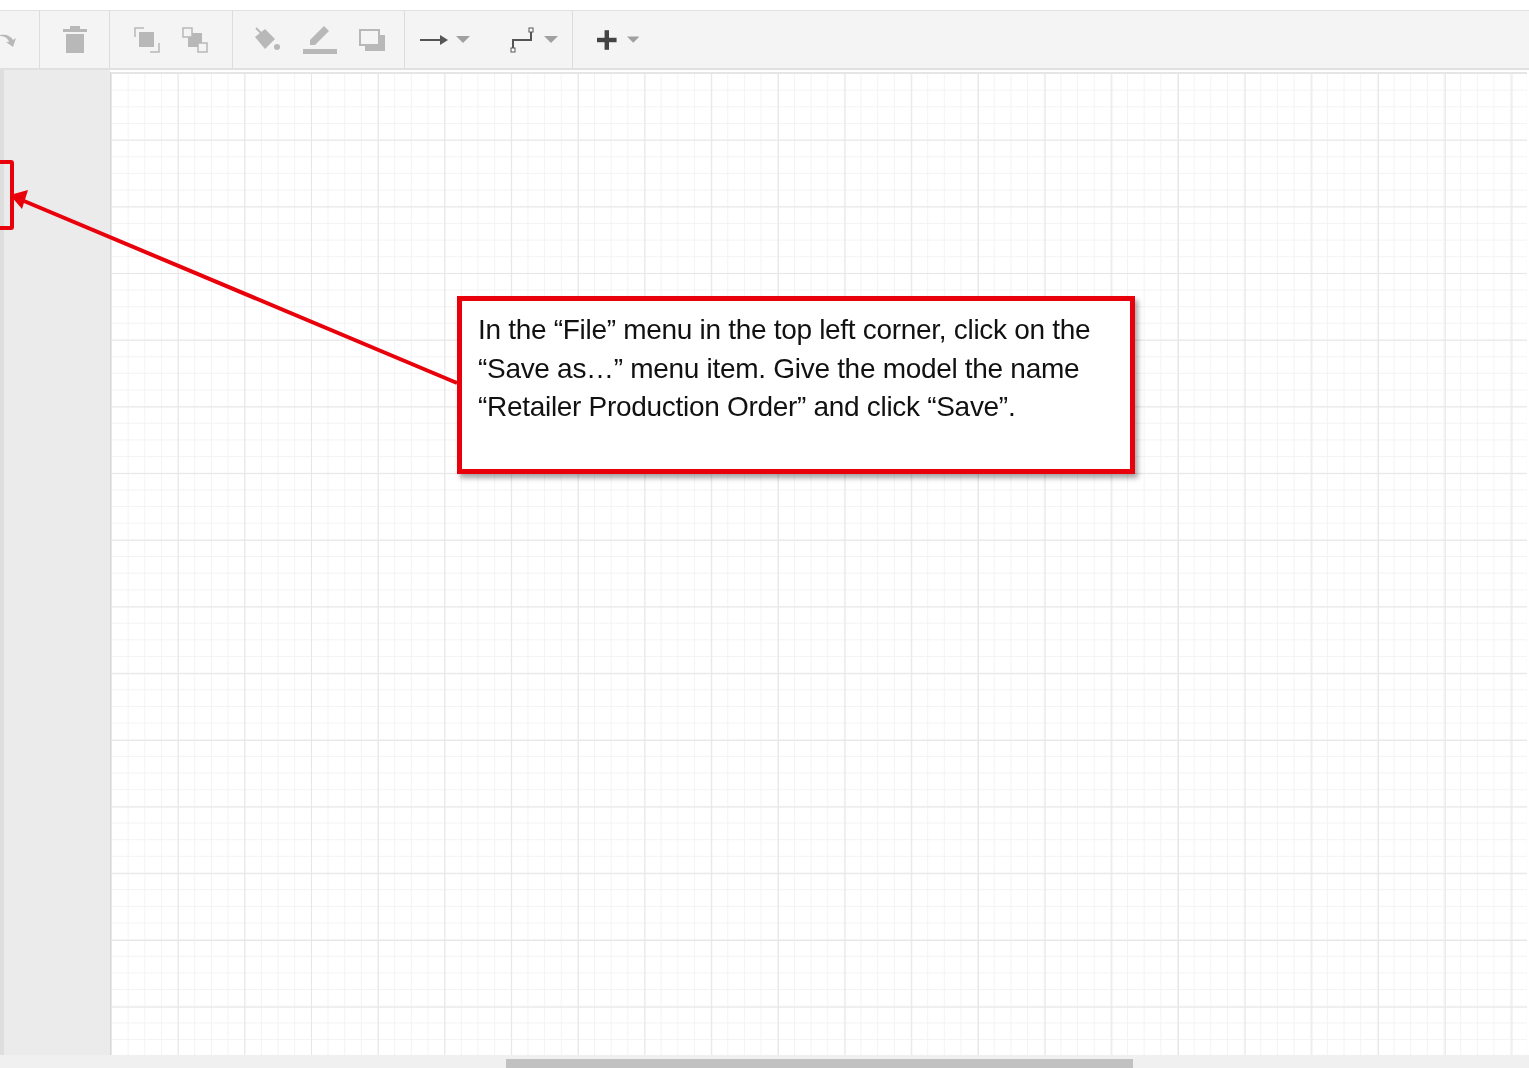  I want to click on trash-icon, so click(74, 39).